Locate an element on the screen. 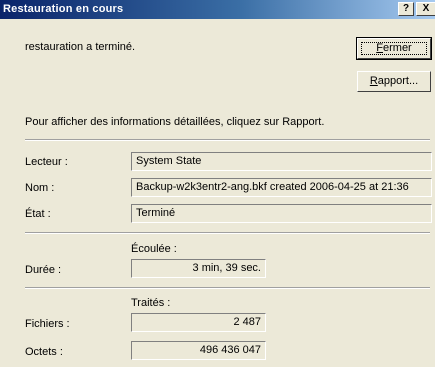 This screenshot has height=367, width=435. drive-label: Lecteur : is located at coordinates (46, 162).